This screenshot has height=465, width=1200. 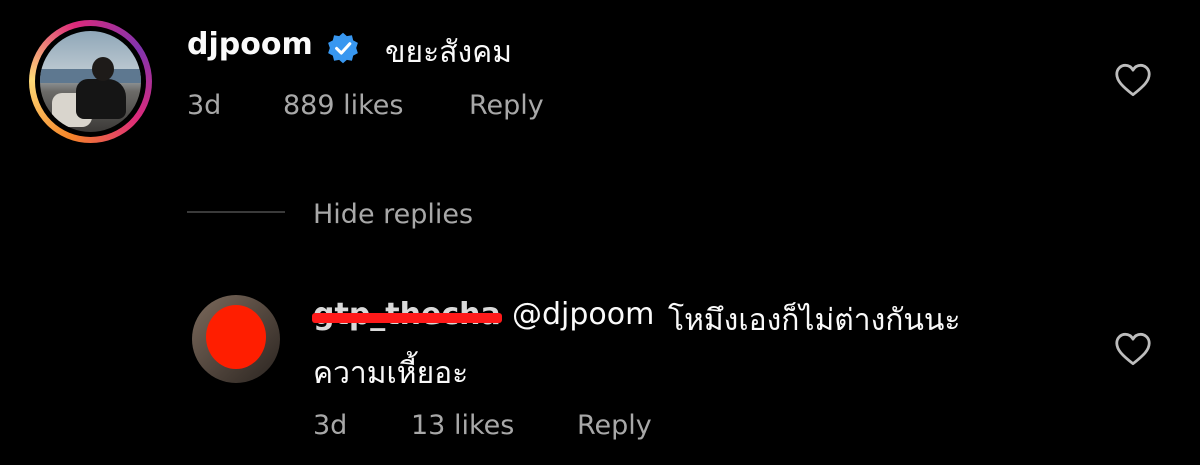 What do you see at coordinates (462, 425) in the screenshot?
I see `reply-like-count: 13 likes` at bounding box center [462, 425].